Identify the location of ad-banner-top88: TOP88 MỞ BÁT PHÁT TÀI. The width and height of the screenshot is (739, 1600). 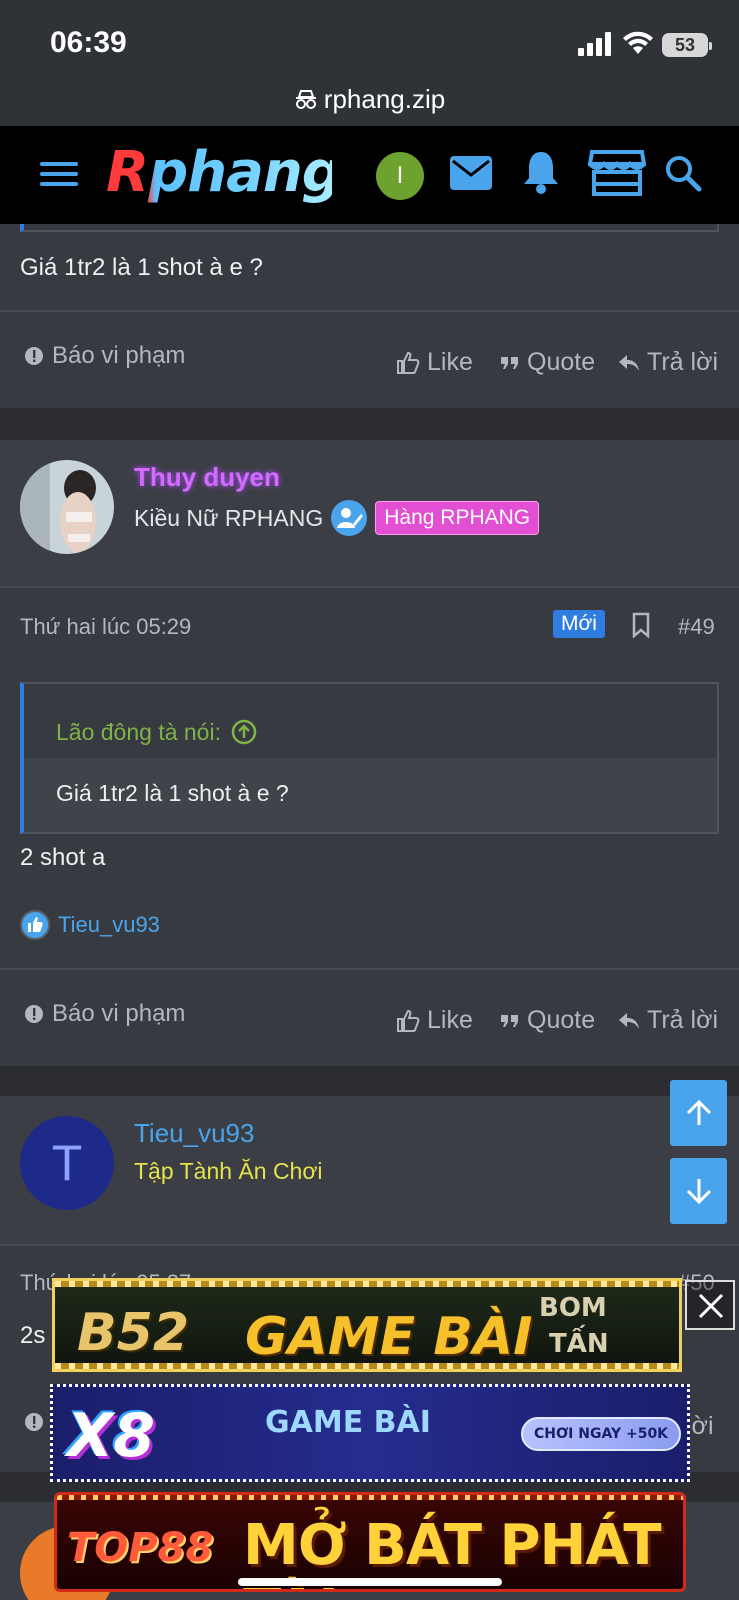
(370, 1542).